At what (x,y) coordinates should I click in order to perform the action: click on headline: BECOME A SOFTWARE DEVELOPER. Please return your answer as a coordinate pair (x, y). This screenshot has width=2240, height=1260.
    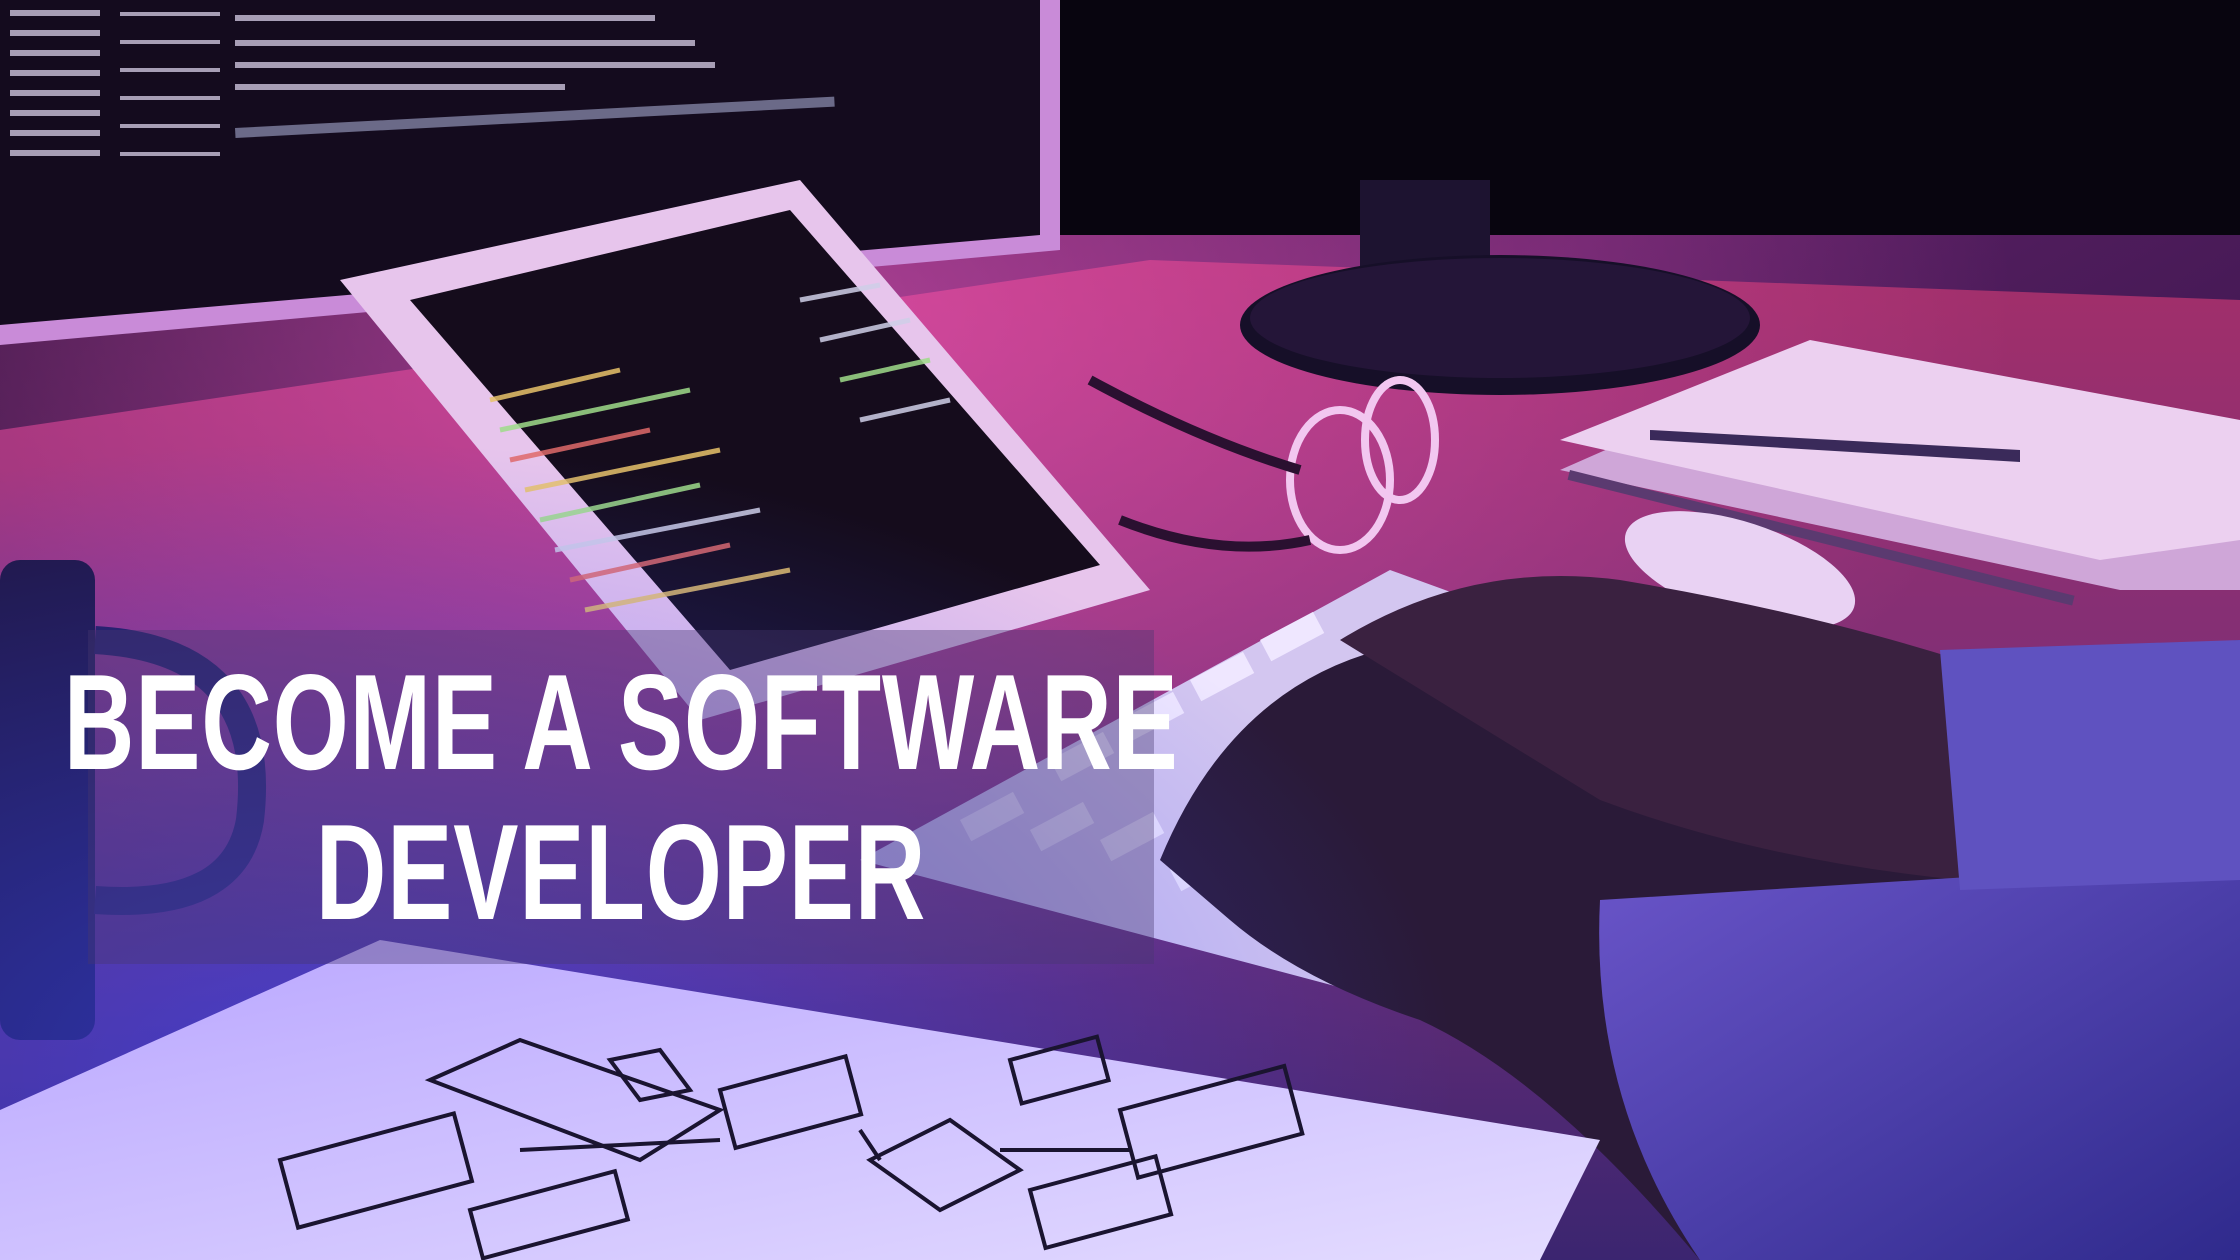
    Looking at the image, I should click on (621, 797).